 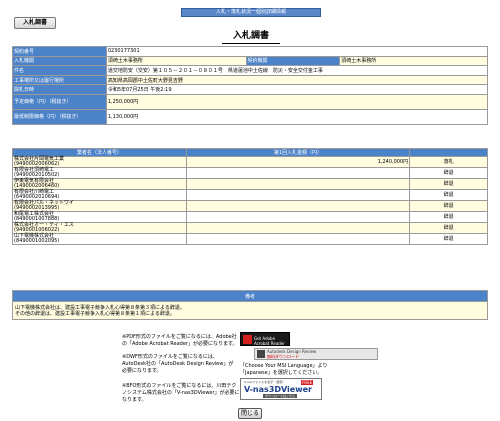 I want to click on table-row: 有限会社パル・ネットワイ (9490002013995) 辞退, so click(x=250, y=206).